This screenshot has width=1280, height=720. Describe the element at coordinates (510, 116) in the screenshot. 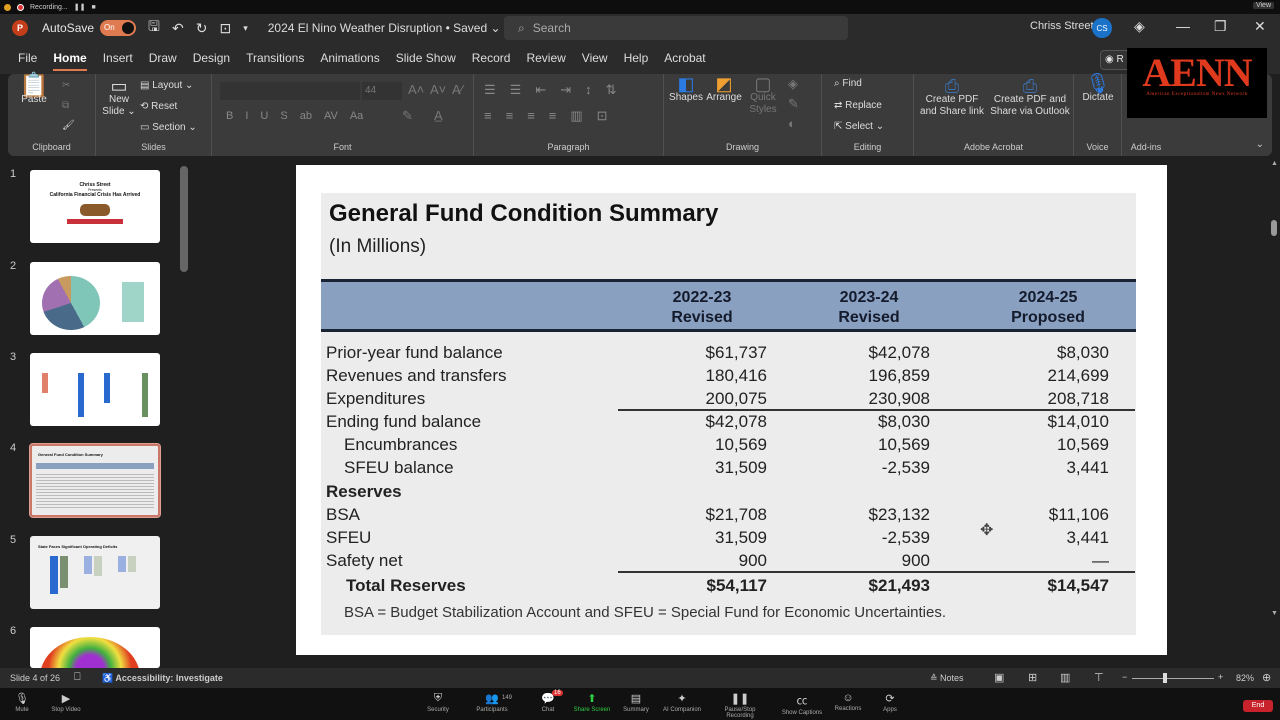

I see `align-center-icon: ≡` at that location.